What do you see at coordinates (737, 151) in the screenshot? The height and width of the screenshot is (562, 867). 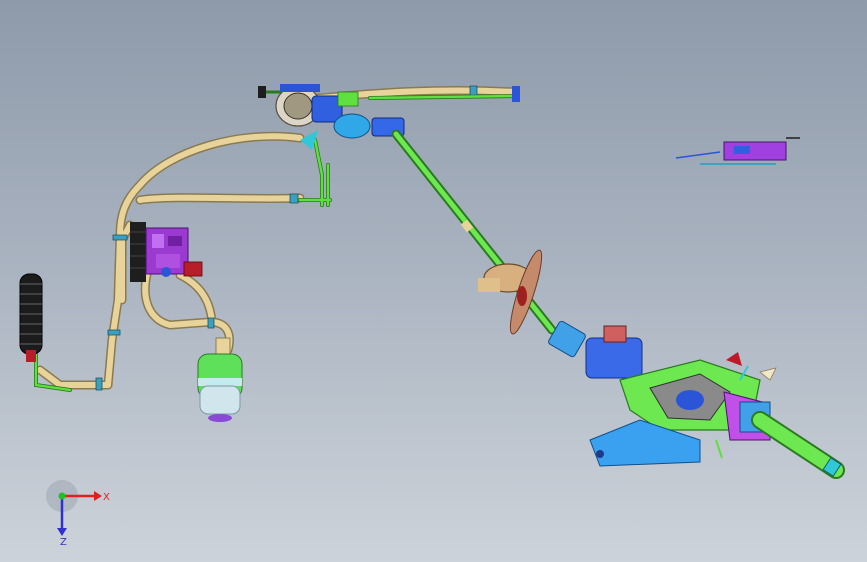 I see `floating-bracket-part` at bounding box center [737, 151].